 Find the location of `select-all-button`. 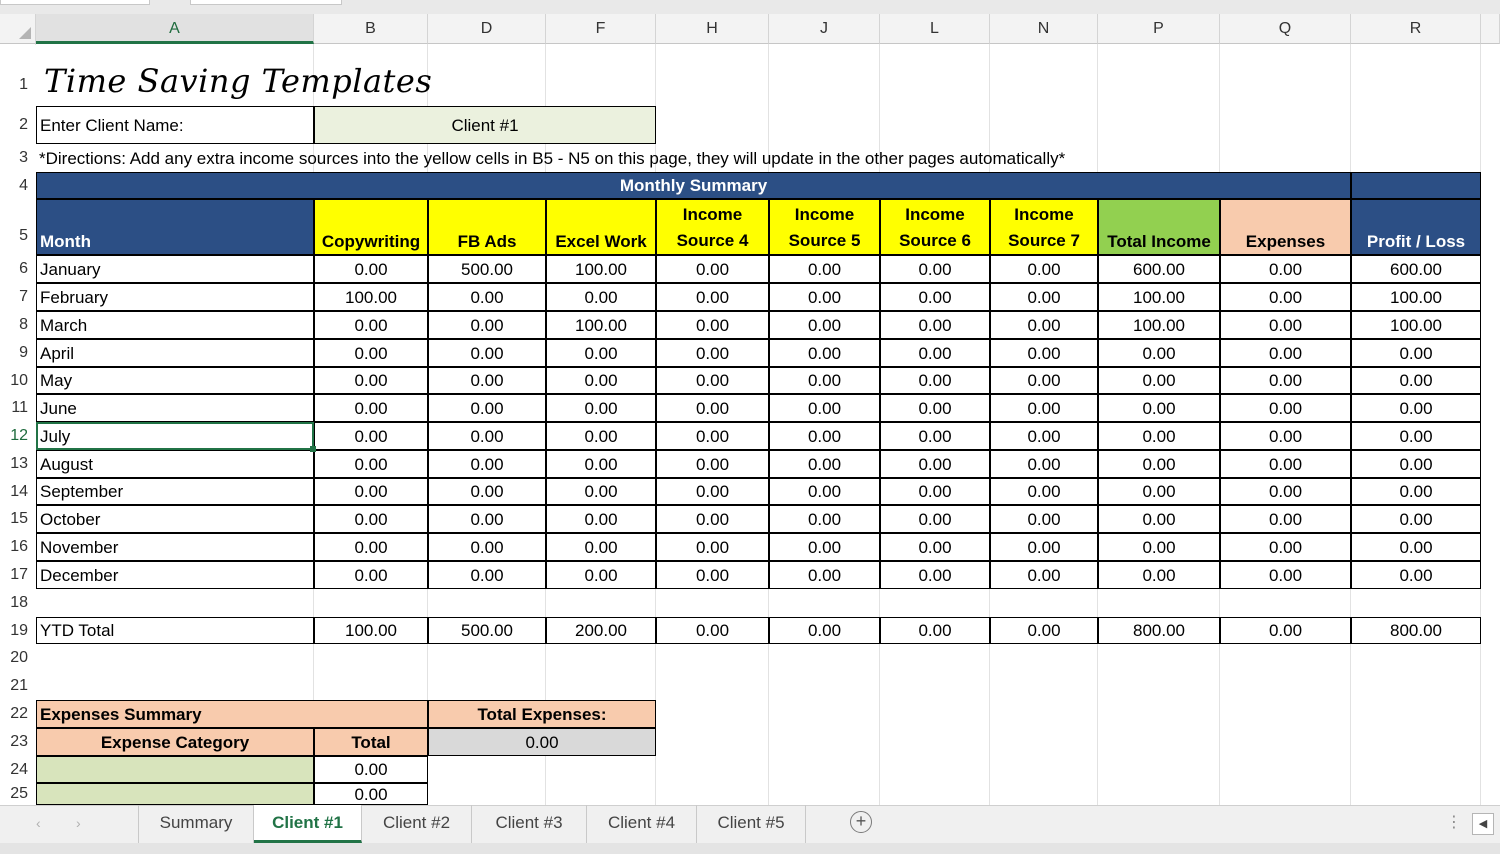

select-all-button is located at coordinates (18, 29).